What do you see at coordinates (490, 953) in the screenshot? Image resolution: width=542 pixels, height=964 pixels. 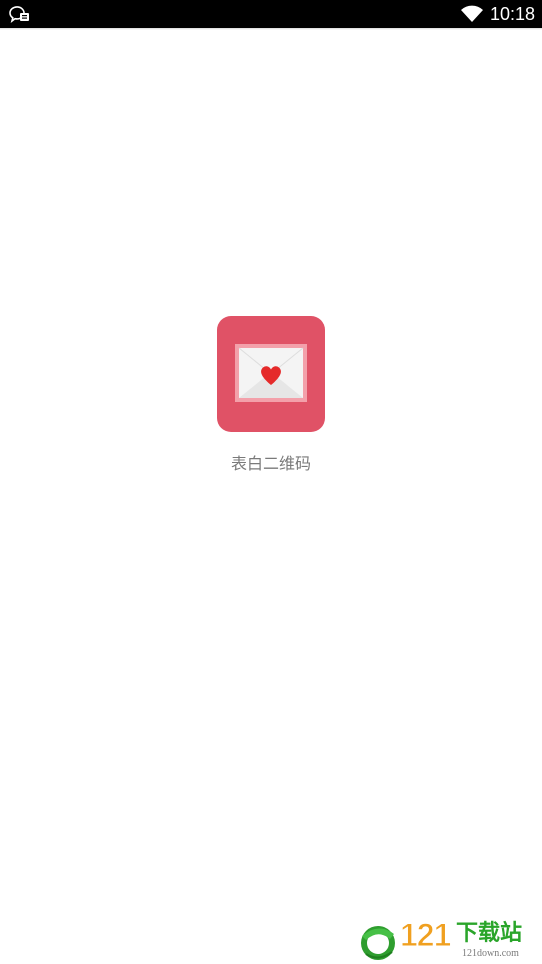 I see `watermark-url: 121down.com` at bounding box center [490, 953].